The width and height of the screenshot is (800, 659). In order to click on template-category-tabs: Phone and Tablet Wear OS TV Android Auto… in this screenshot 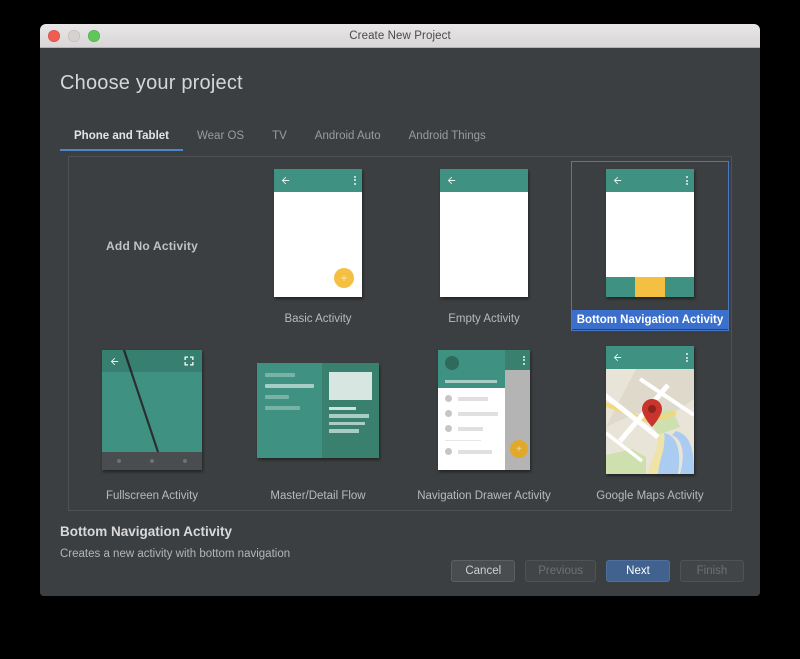, I will do `click(280, 137)`.